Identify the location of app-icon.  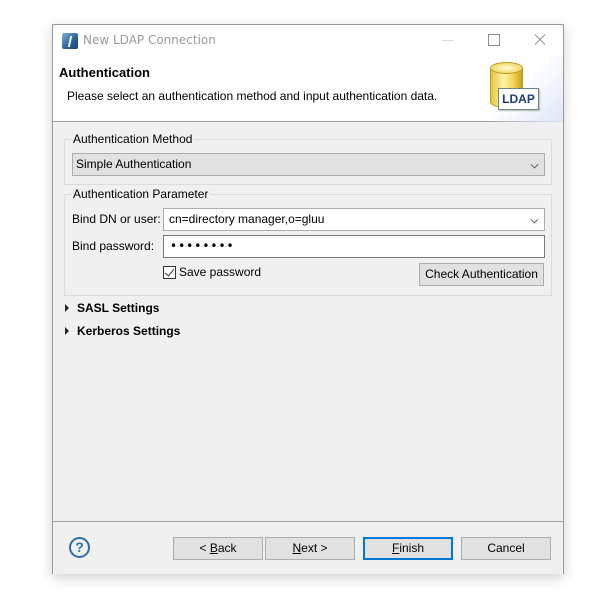
(70, 41).